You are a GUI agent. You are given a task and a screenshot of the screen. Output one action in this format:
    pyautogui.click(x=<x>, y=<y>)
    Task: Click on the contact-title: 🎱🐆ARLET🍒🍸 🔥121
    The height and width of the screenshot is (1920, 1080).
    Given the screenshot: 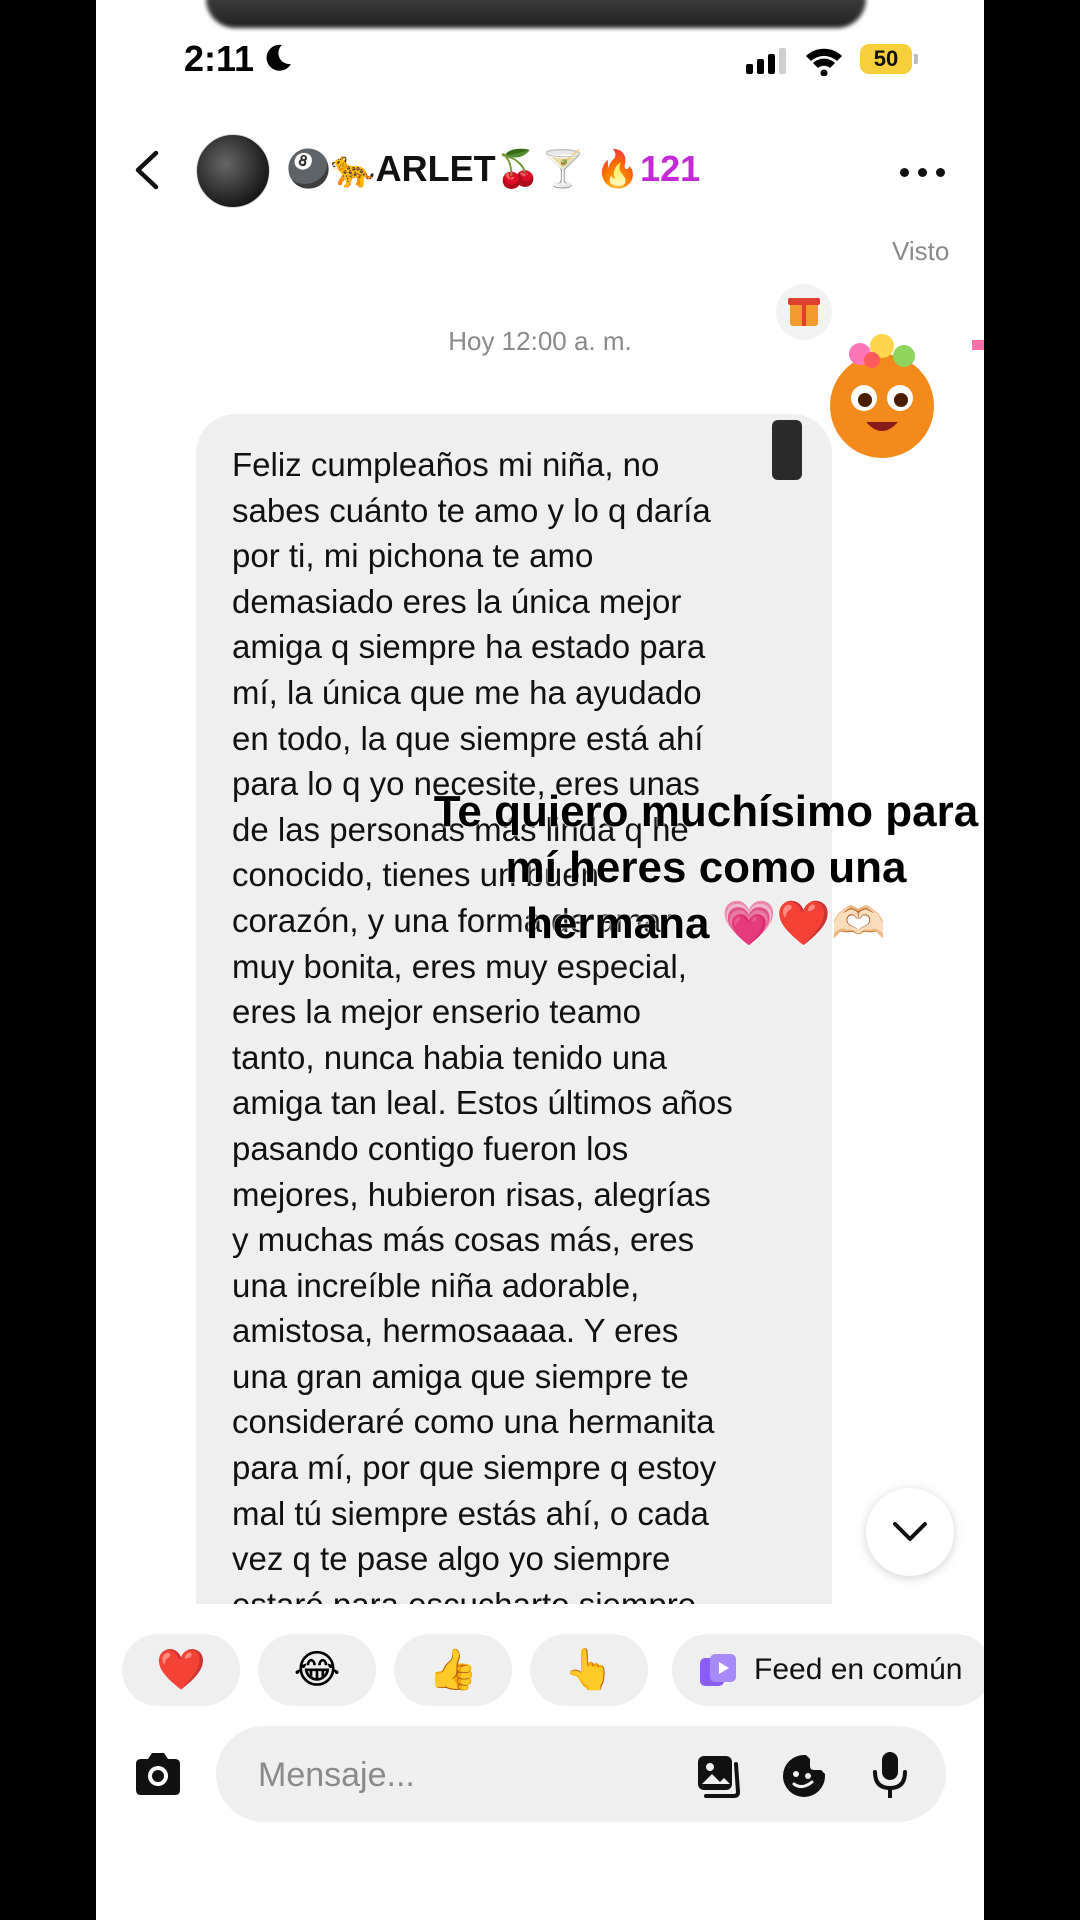 What is the action you would take?
    pyautogui.click(x=493, y=169)
    